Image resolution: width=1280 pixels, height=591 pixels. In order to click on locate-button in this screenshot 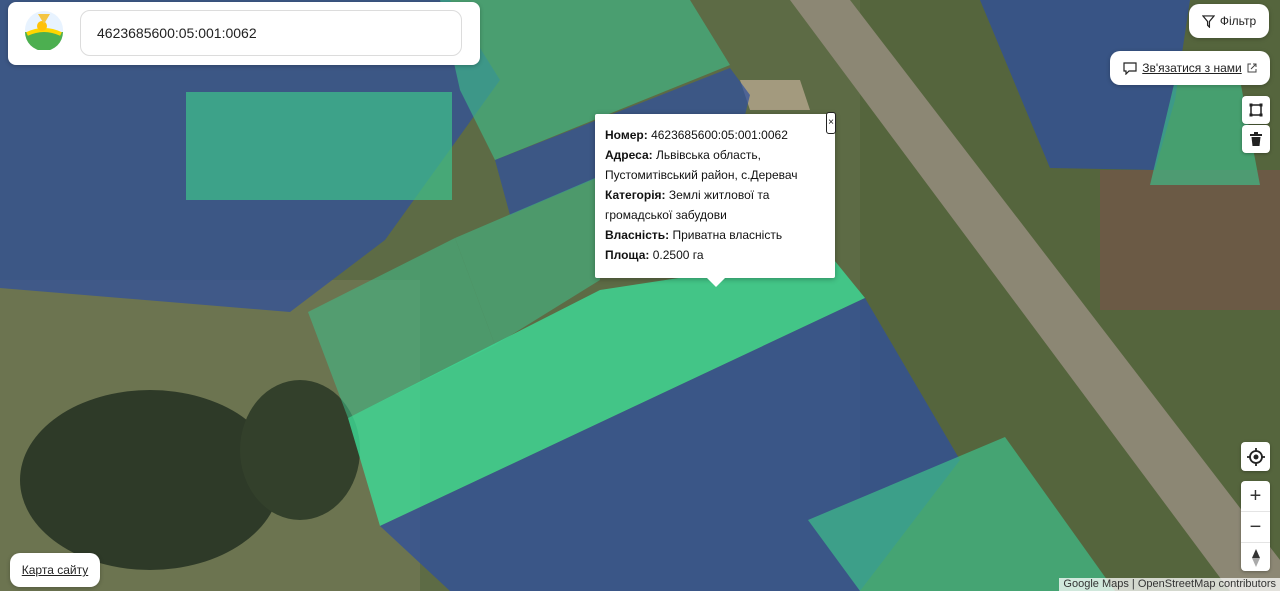, I will do `click(1255, 456)`.